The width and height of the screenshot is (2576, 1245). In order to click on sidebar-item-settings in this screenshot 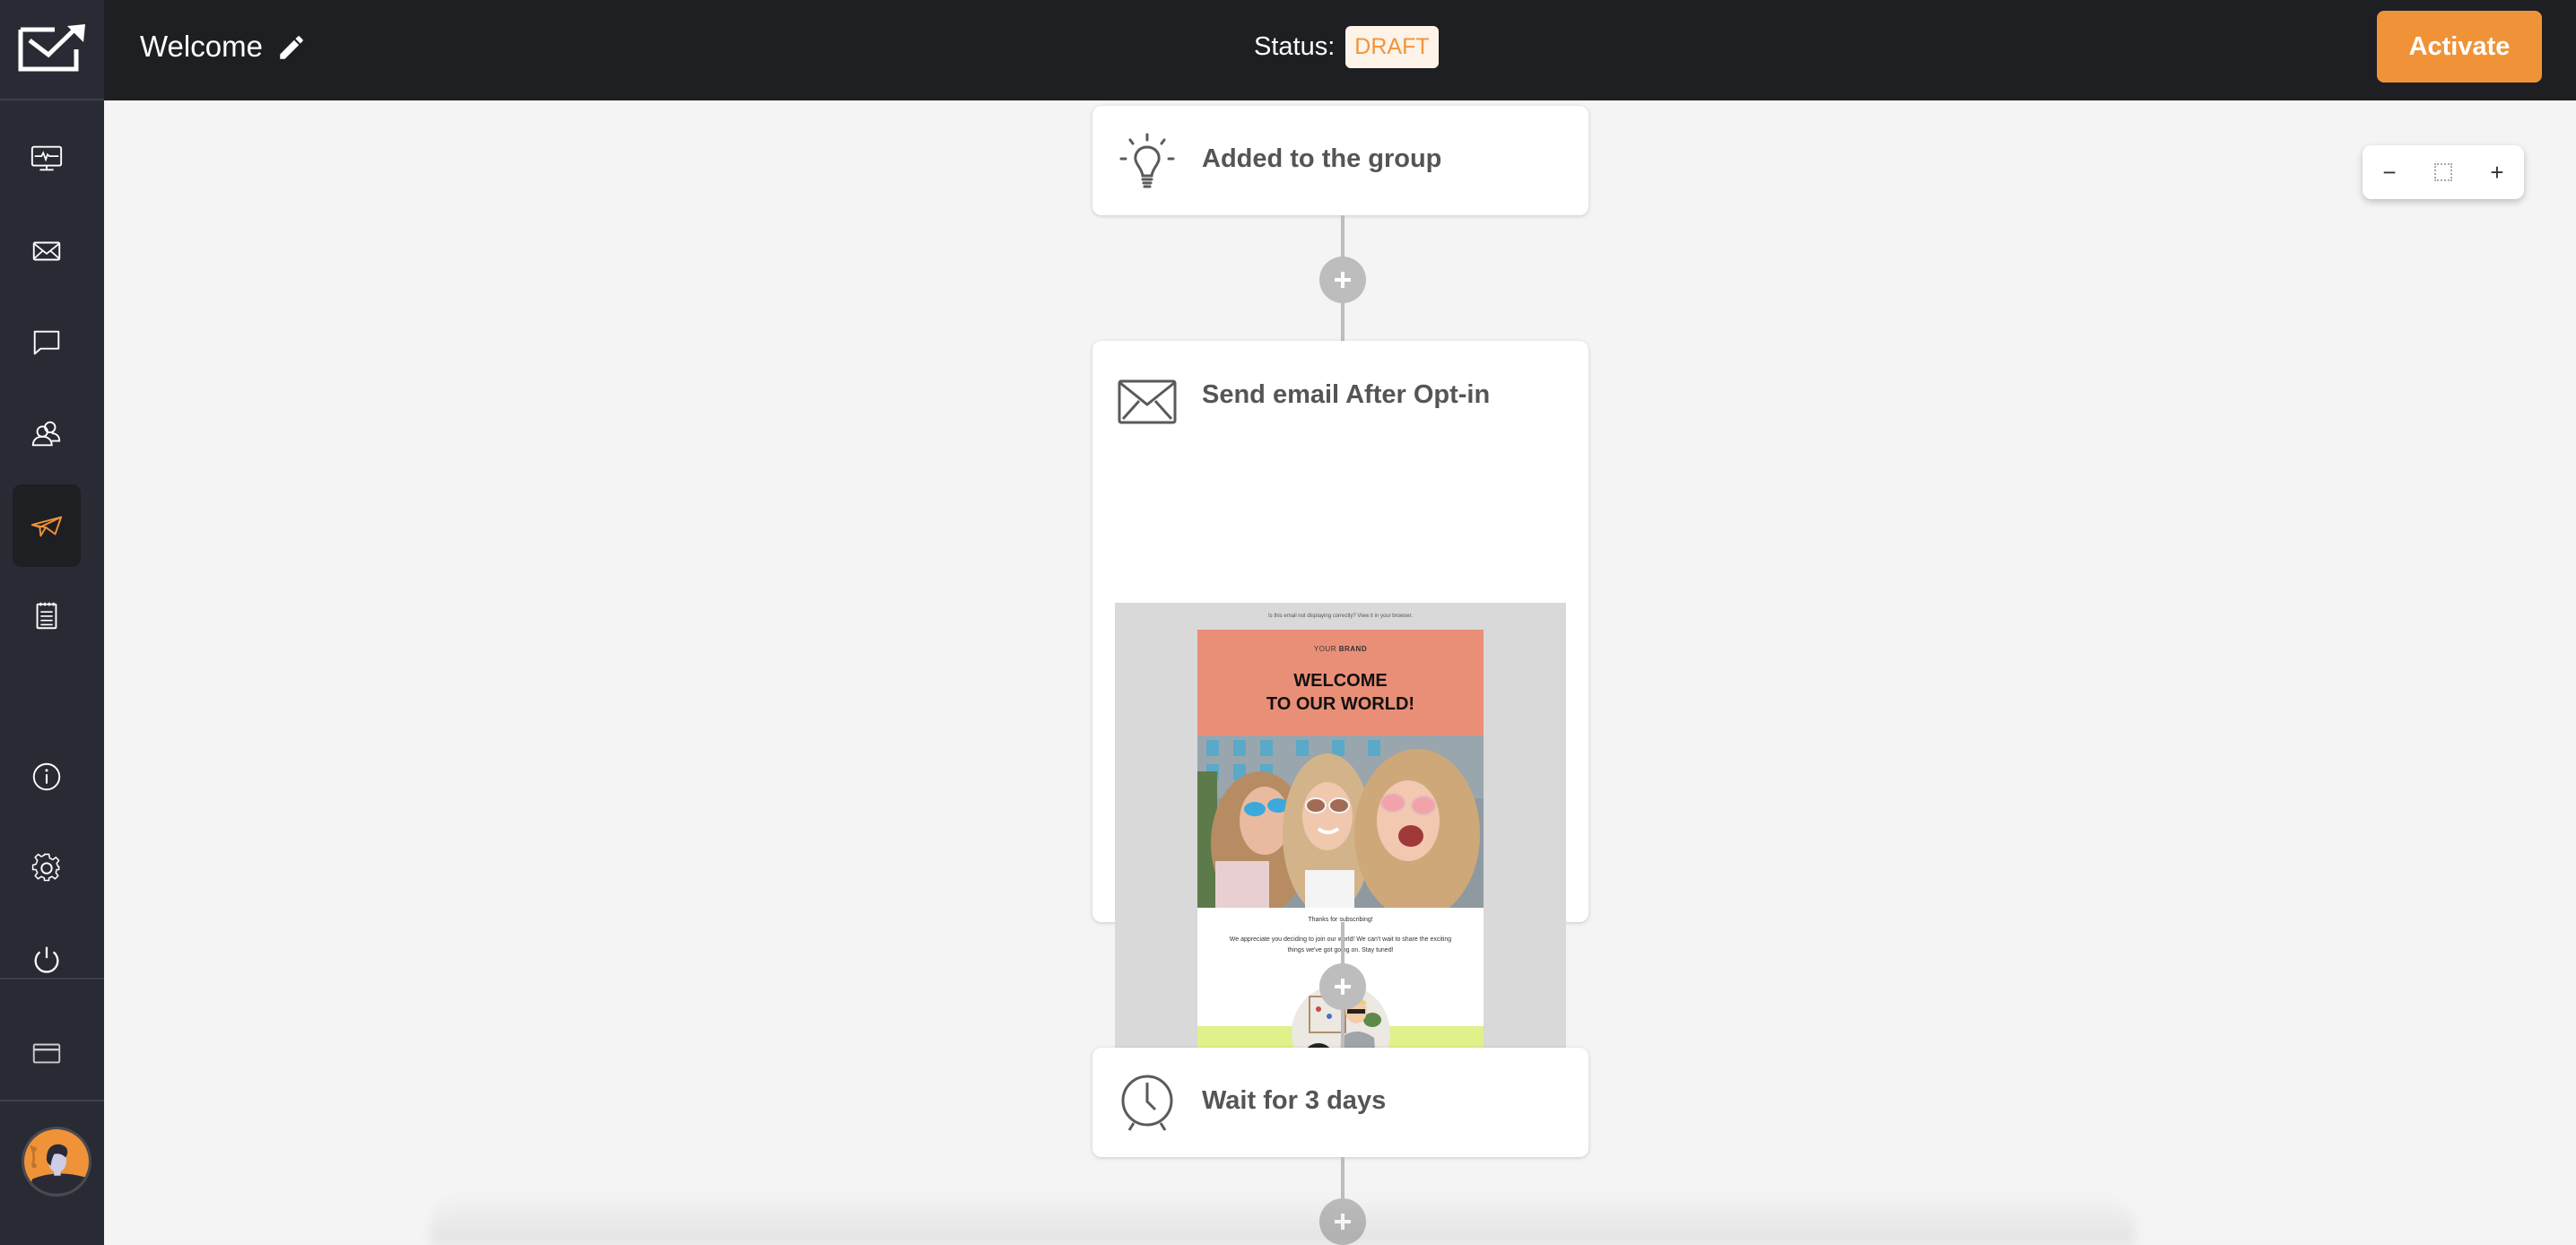, I will do `click(47, 868)`.